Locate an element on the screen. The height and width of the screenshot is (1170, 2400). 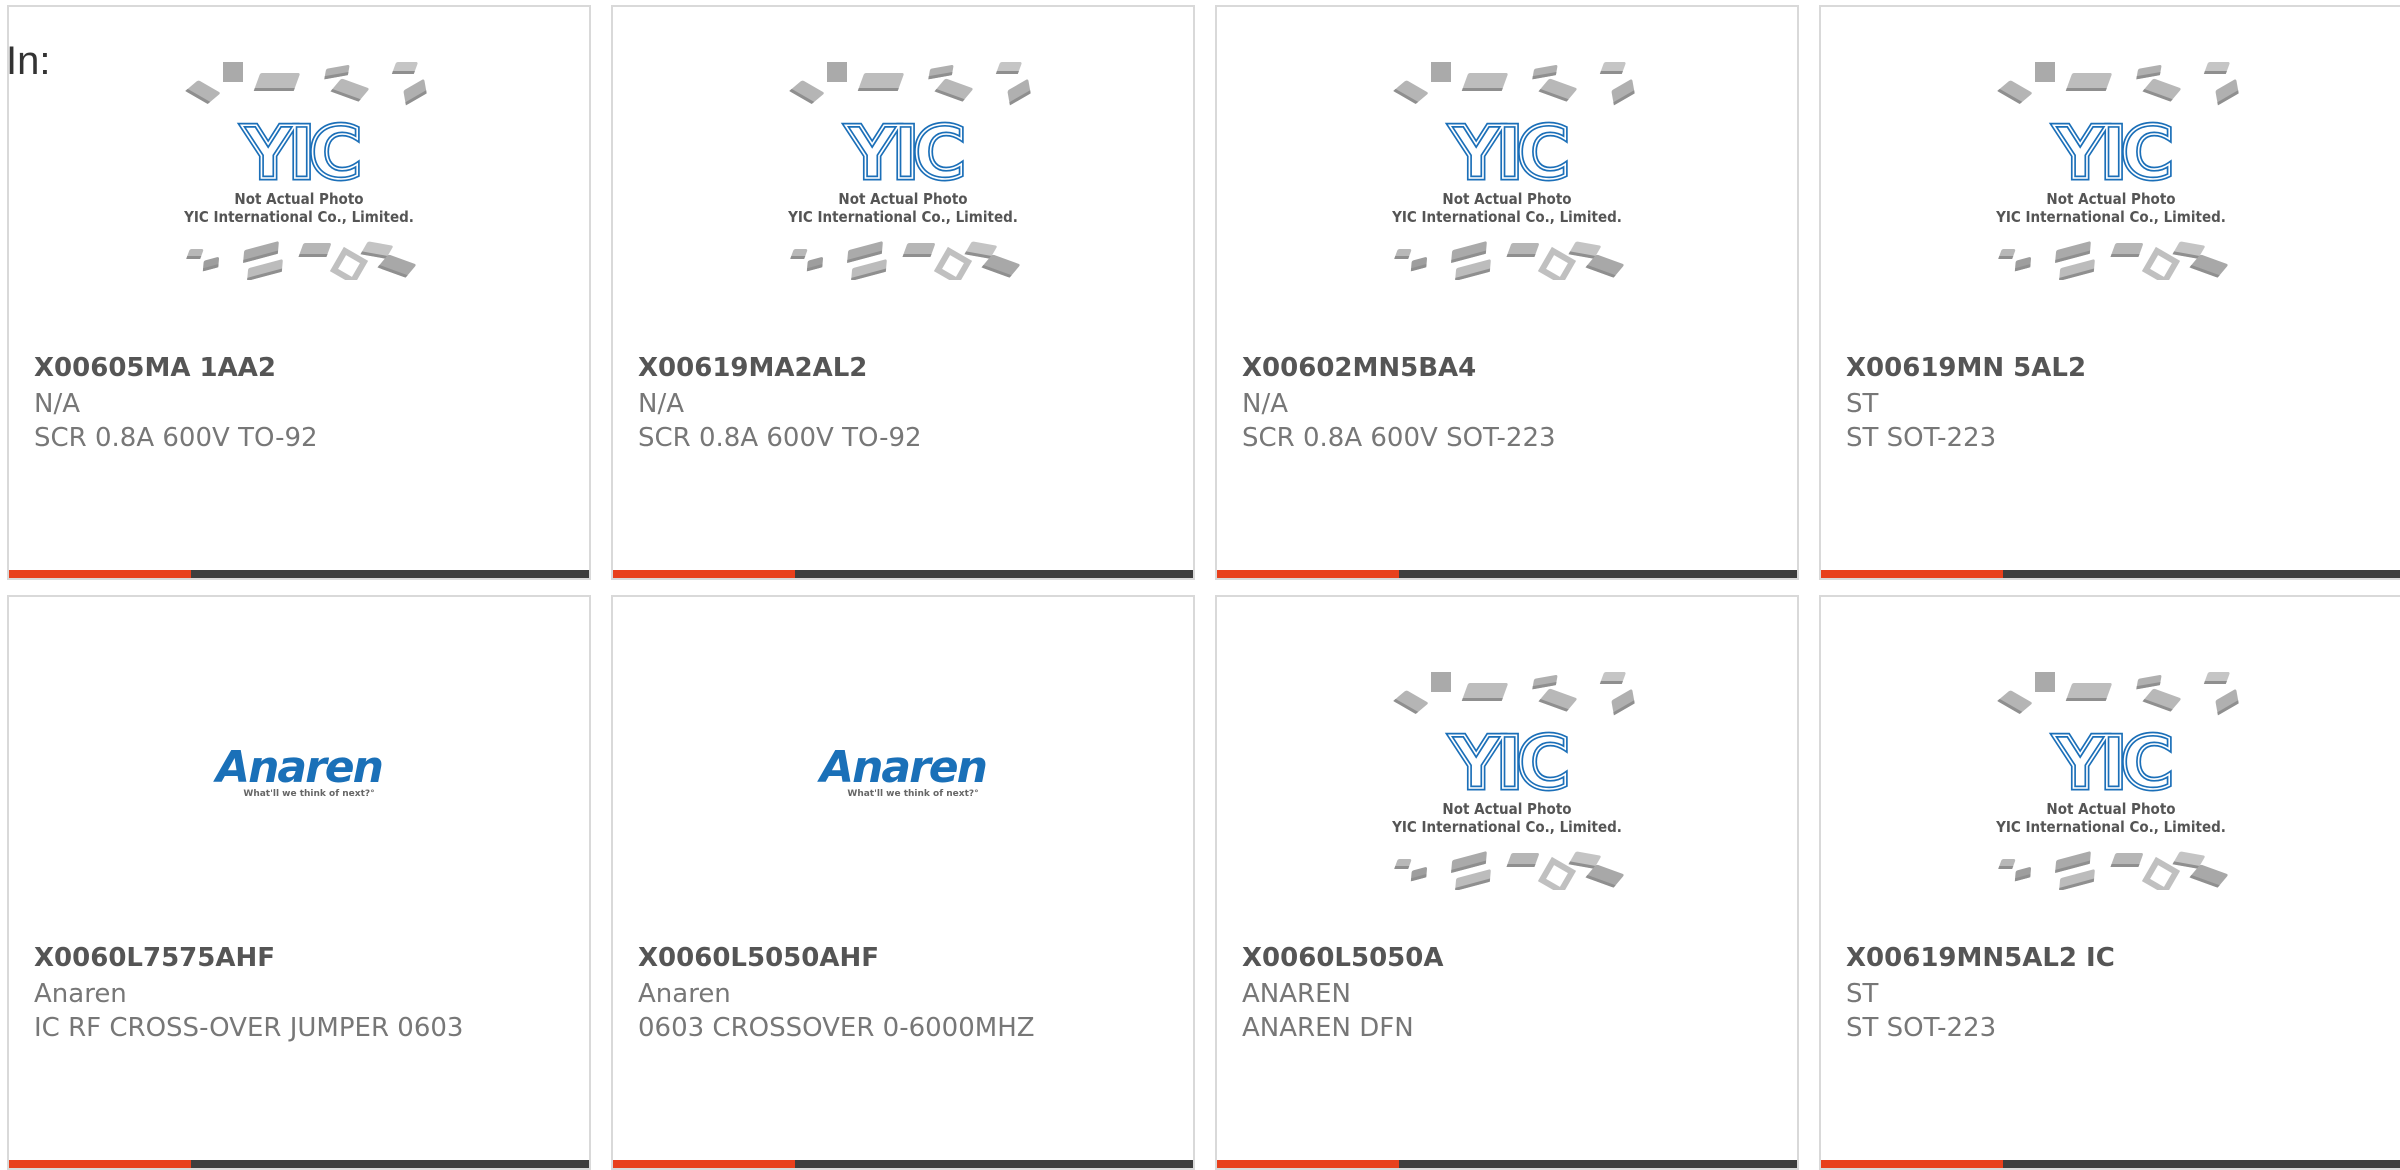
product-description: ANAREN DFN is located at coordinates (1328, 1028).